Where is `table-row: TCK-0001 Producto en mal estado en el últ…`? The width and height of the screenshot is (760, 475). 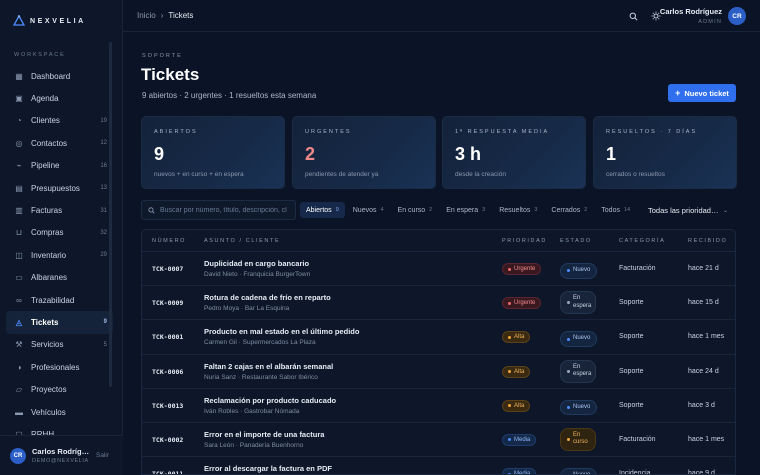
table-row: TCK-0001 Producto en mal estado en el últ… is located at coordinates (438, 337).